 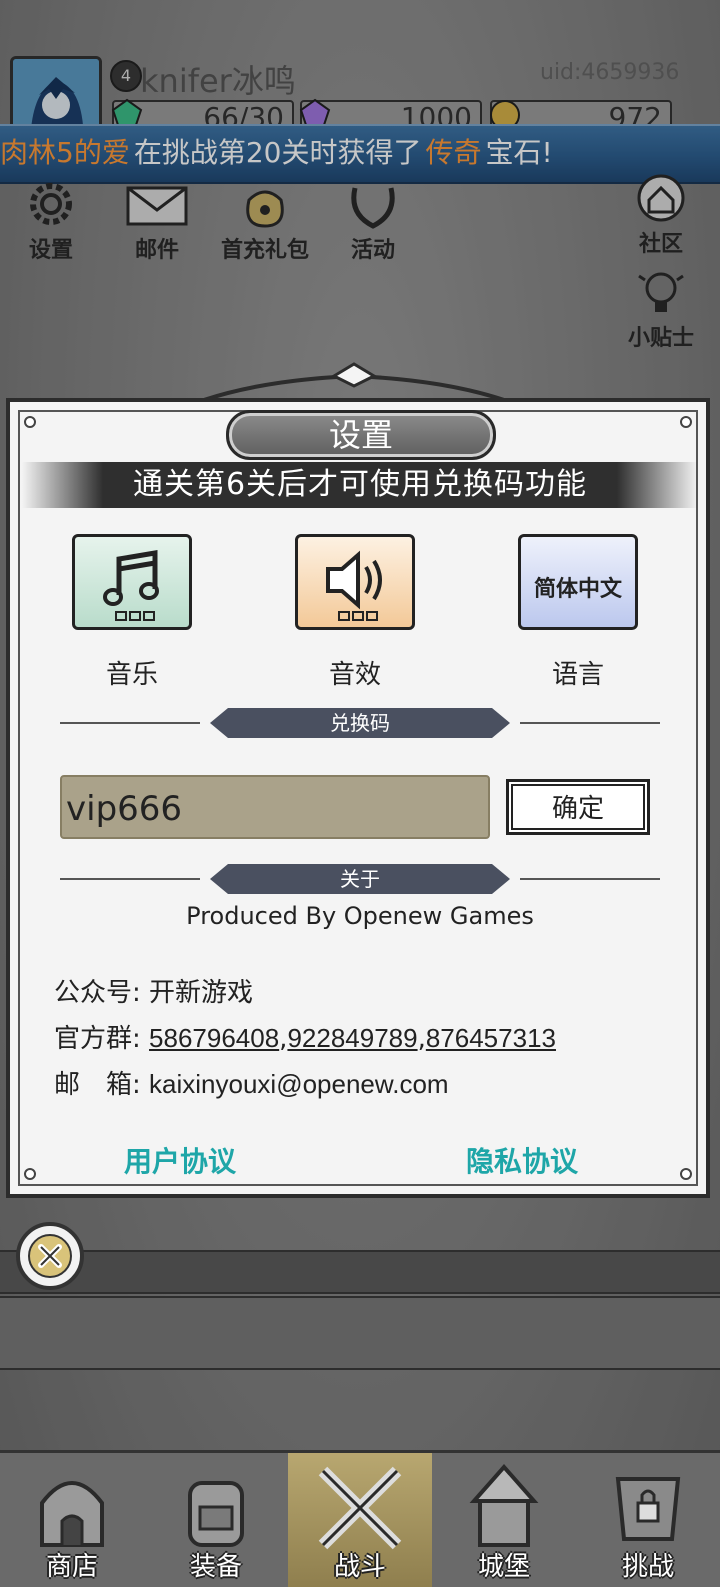 I want to click on produced-by-text: Produced By Openew Games, so click(x=360, y=916).